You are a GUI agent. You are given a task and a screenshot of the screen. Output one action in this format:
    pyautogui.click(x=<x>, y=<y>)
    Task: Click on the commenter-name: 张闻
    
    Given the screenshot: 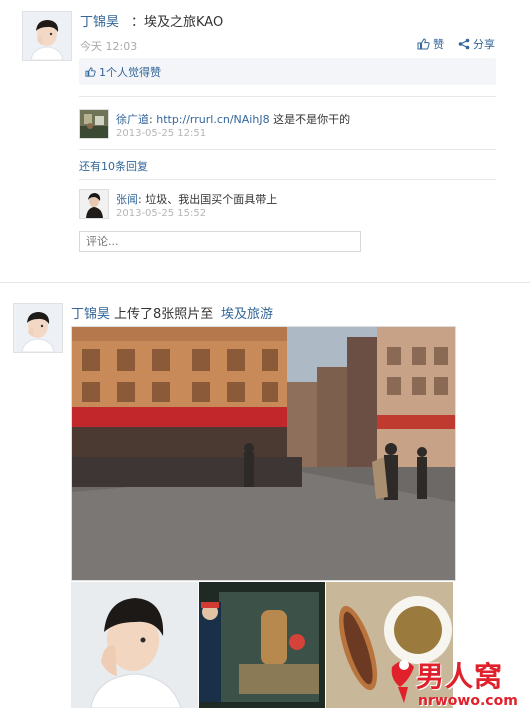 What is the action you would take?
    pyautogui.click(x=127, y=199)
    